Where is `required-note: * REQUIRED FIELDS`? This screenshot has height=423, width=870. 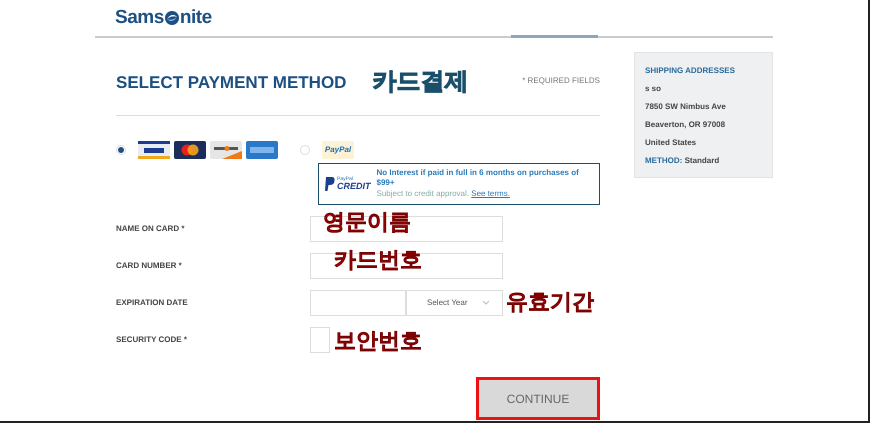 required-note: * REQUIRED FIELDS is located at coordinates (561, 80).